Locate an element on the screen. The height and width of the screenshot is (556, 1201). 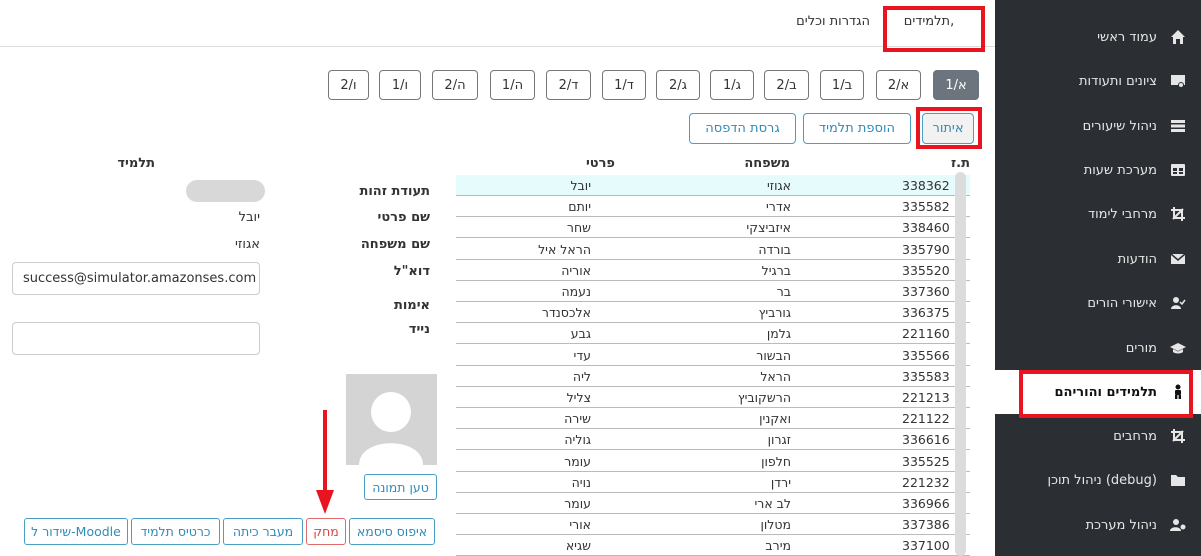
sidebar-item-label: מורים is located at coordinates (1141, 348).